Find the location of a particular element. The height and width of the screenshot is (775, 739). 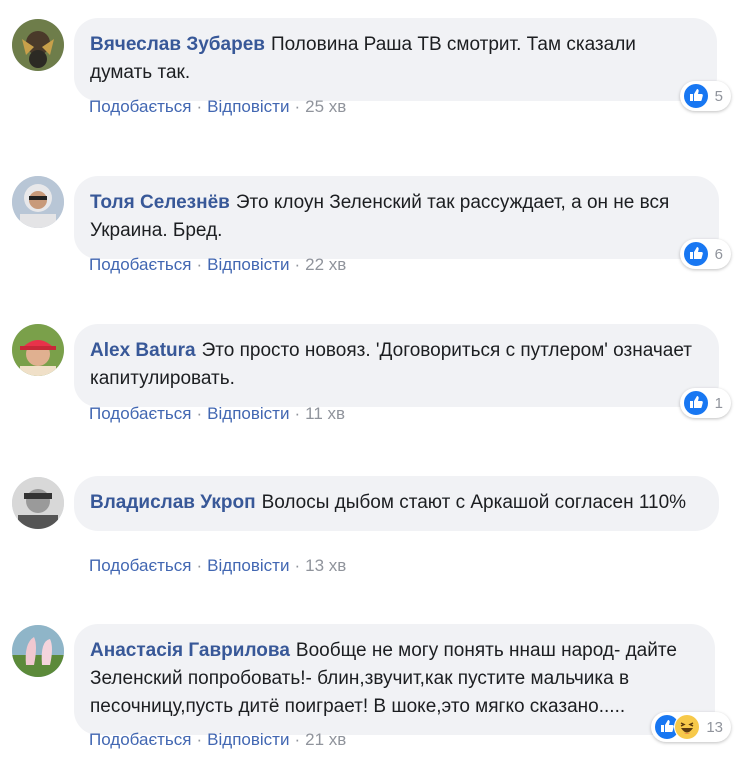

reaction-summary: 6 is located at coordinates (705, 254).